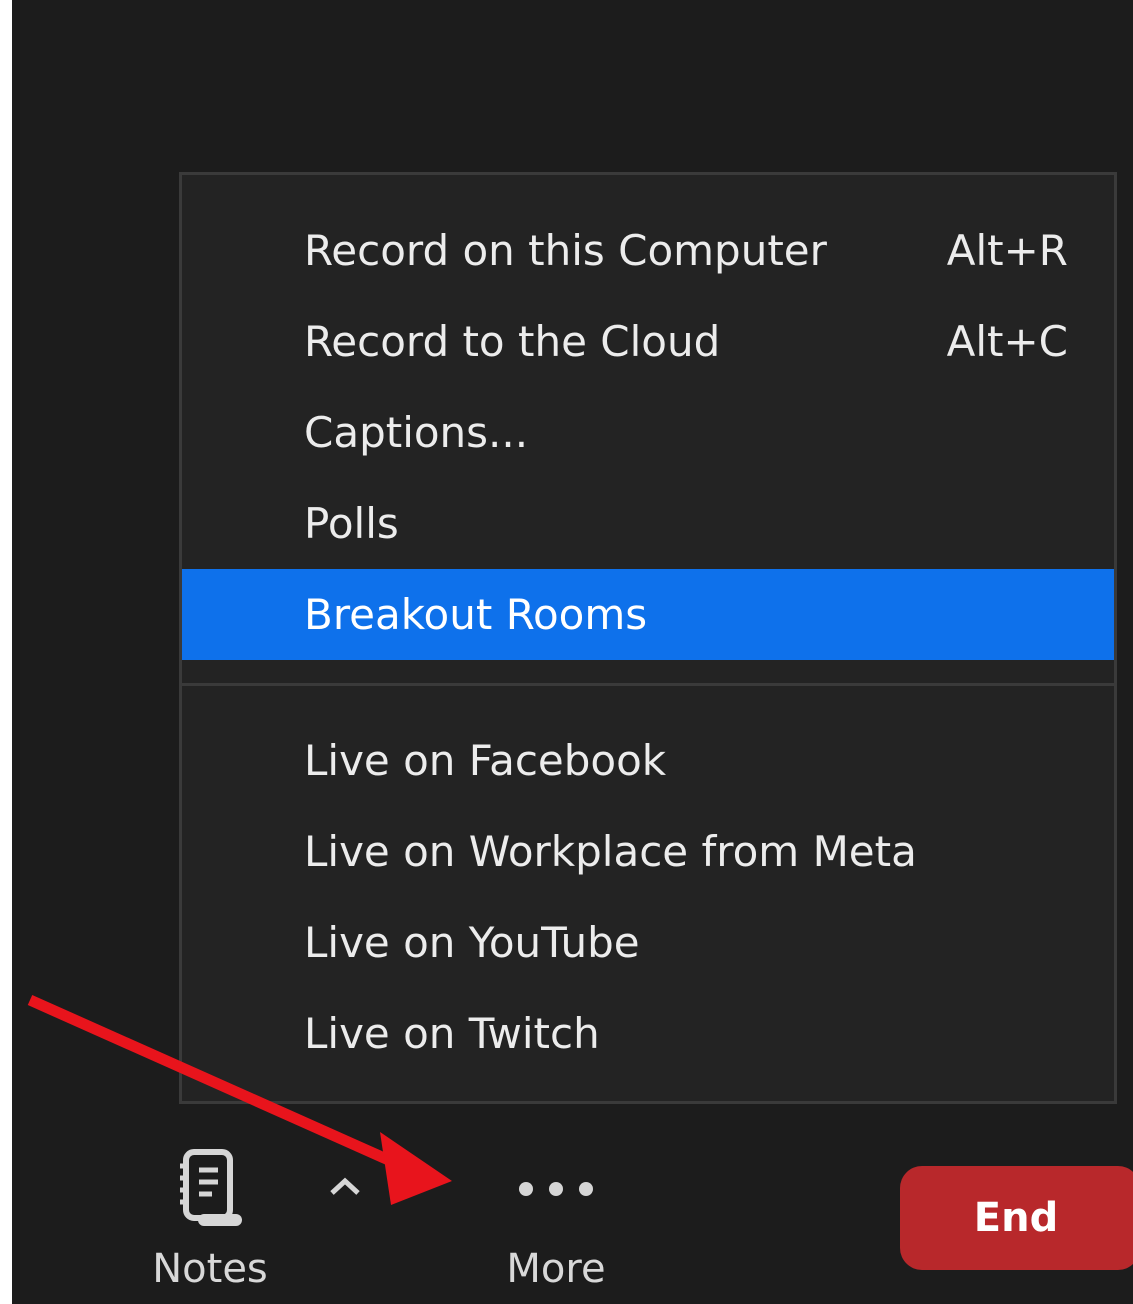 The width and height of the screenshot is (1133, 1304). I want to click on menu-item-breakout-rooms: Breakout Rooms, so click(648, 614).